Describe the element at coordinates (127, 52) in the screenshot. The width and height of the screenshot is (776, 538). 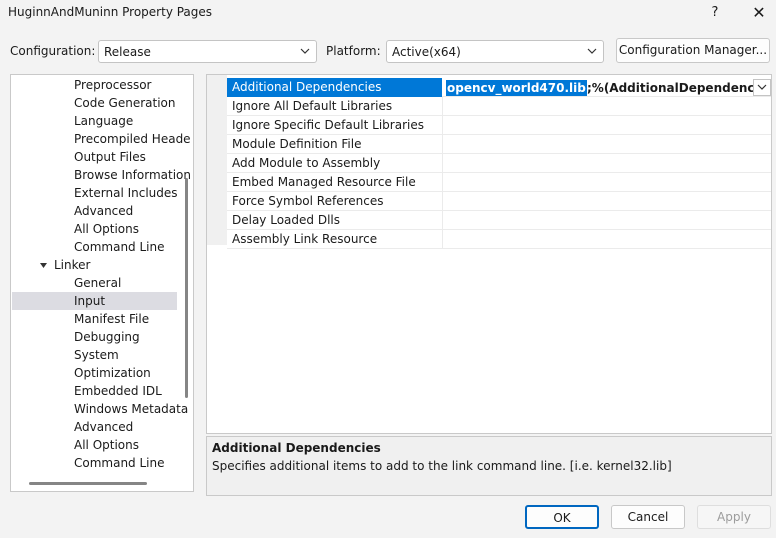
I see `configuration-value: Release` at that location.